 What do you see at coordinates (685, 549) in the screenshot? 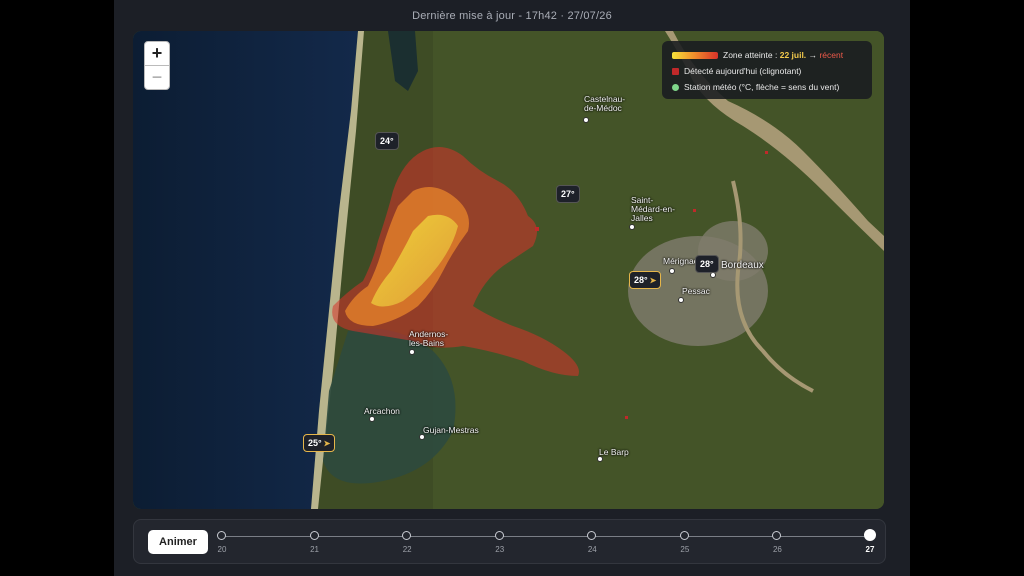
I see `timeline-day-label: 25` at bounding box center [685, 549].